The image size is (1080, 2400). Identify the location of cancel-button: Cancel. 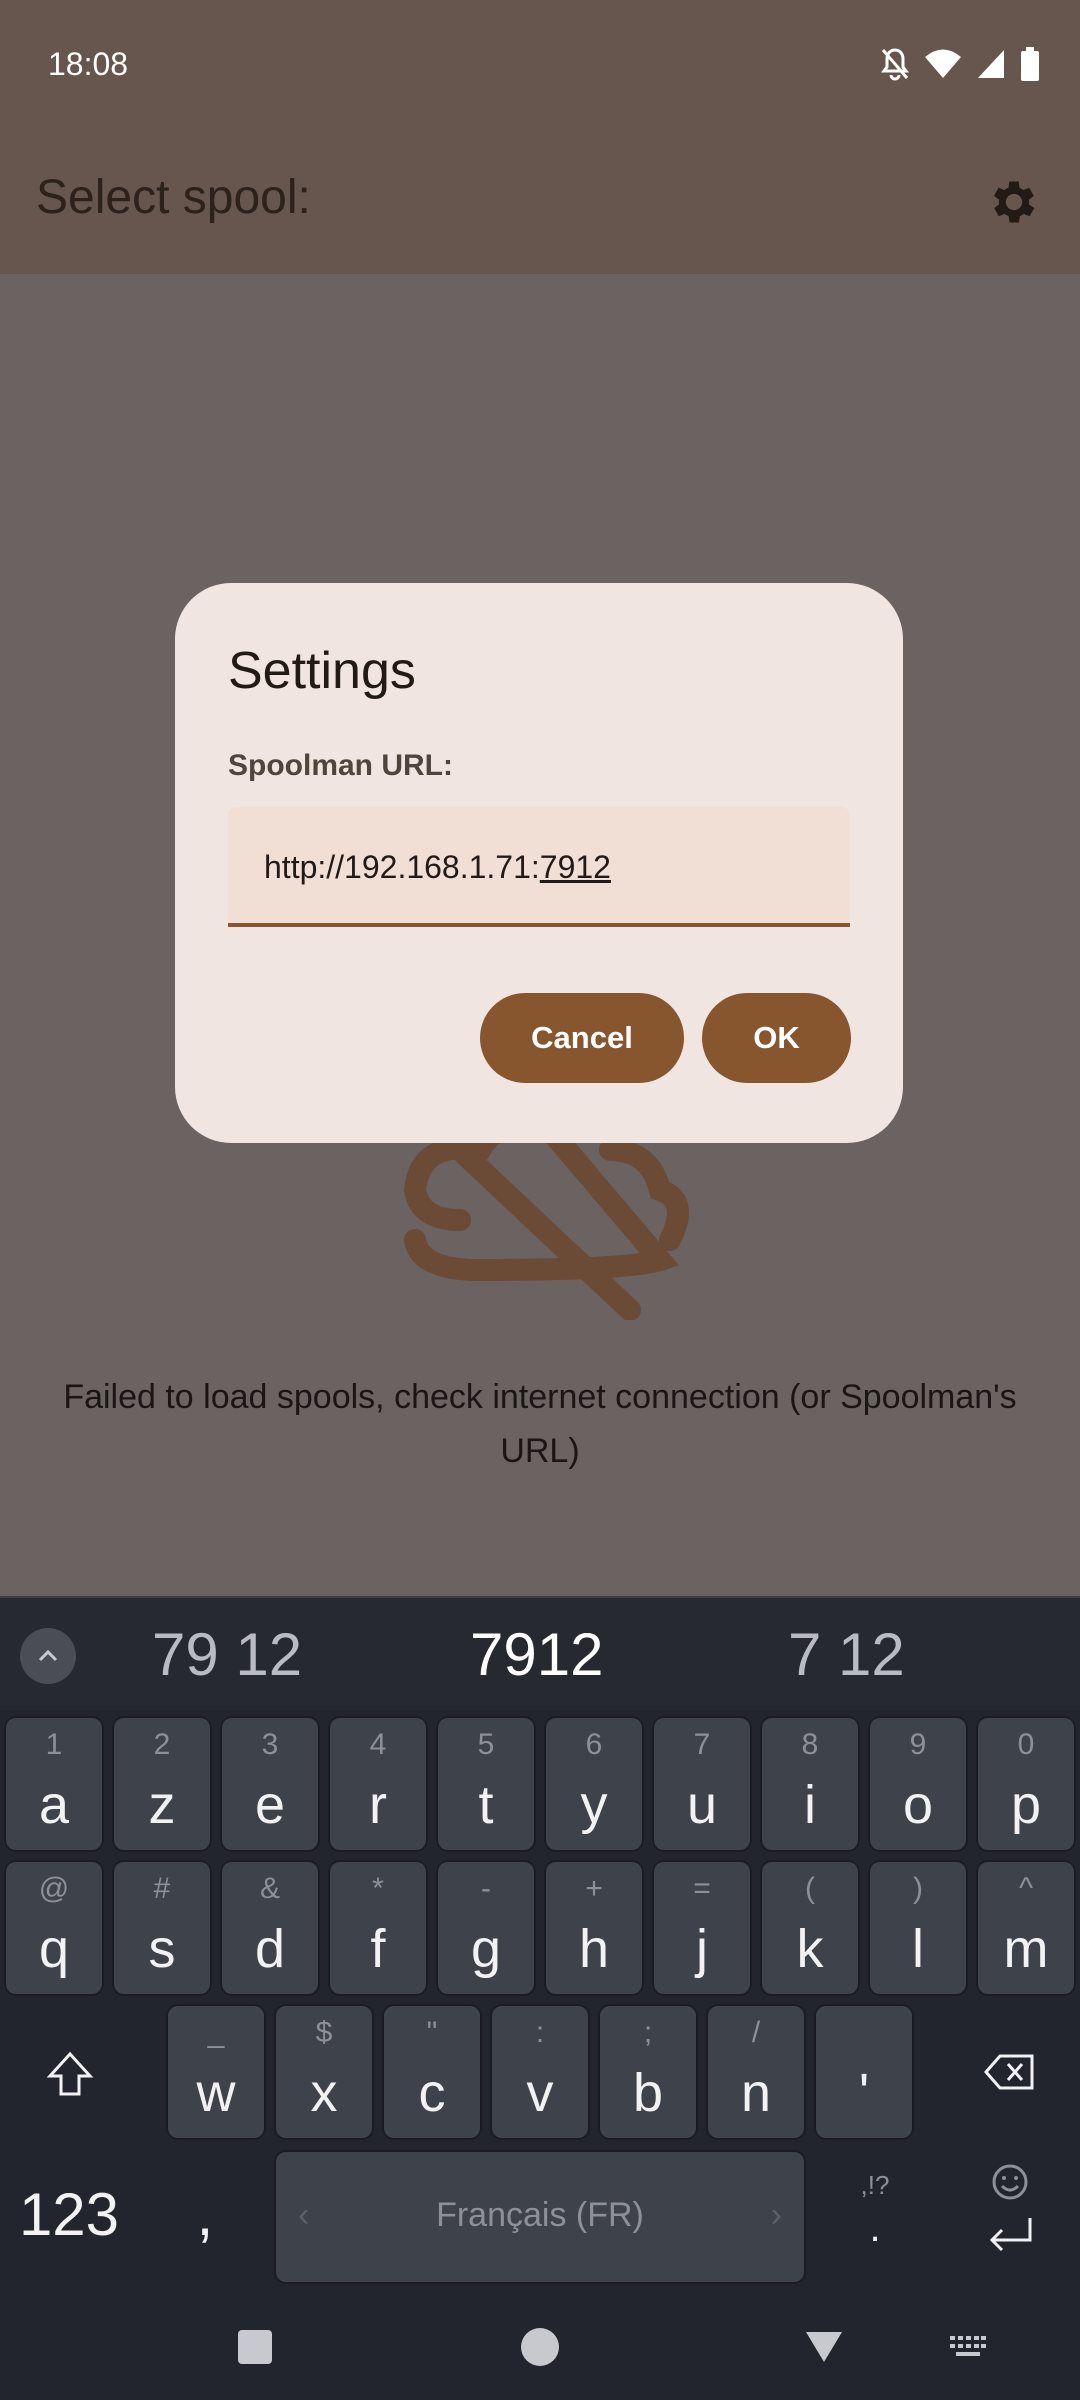
(582, 1038).